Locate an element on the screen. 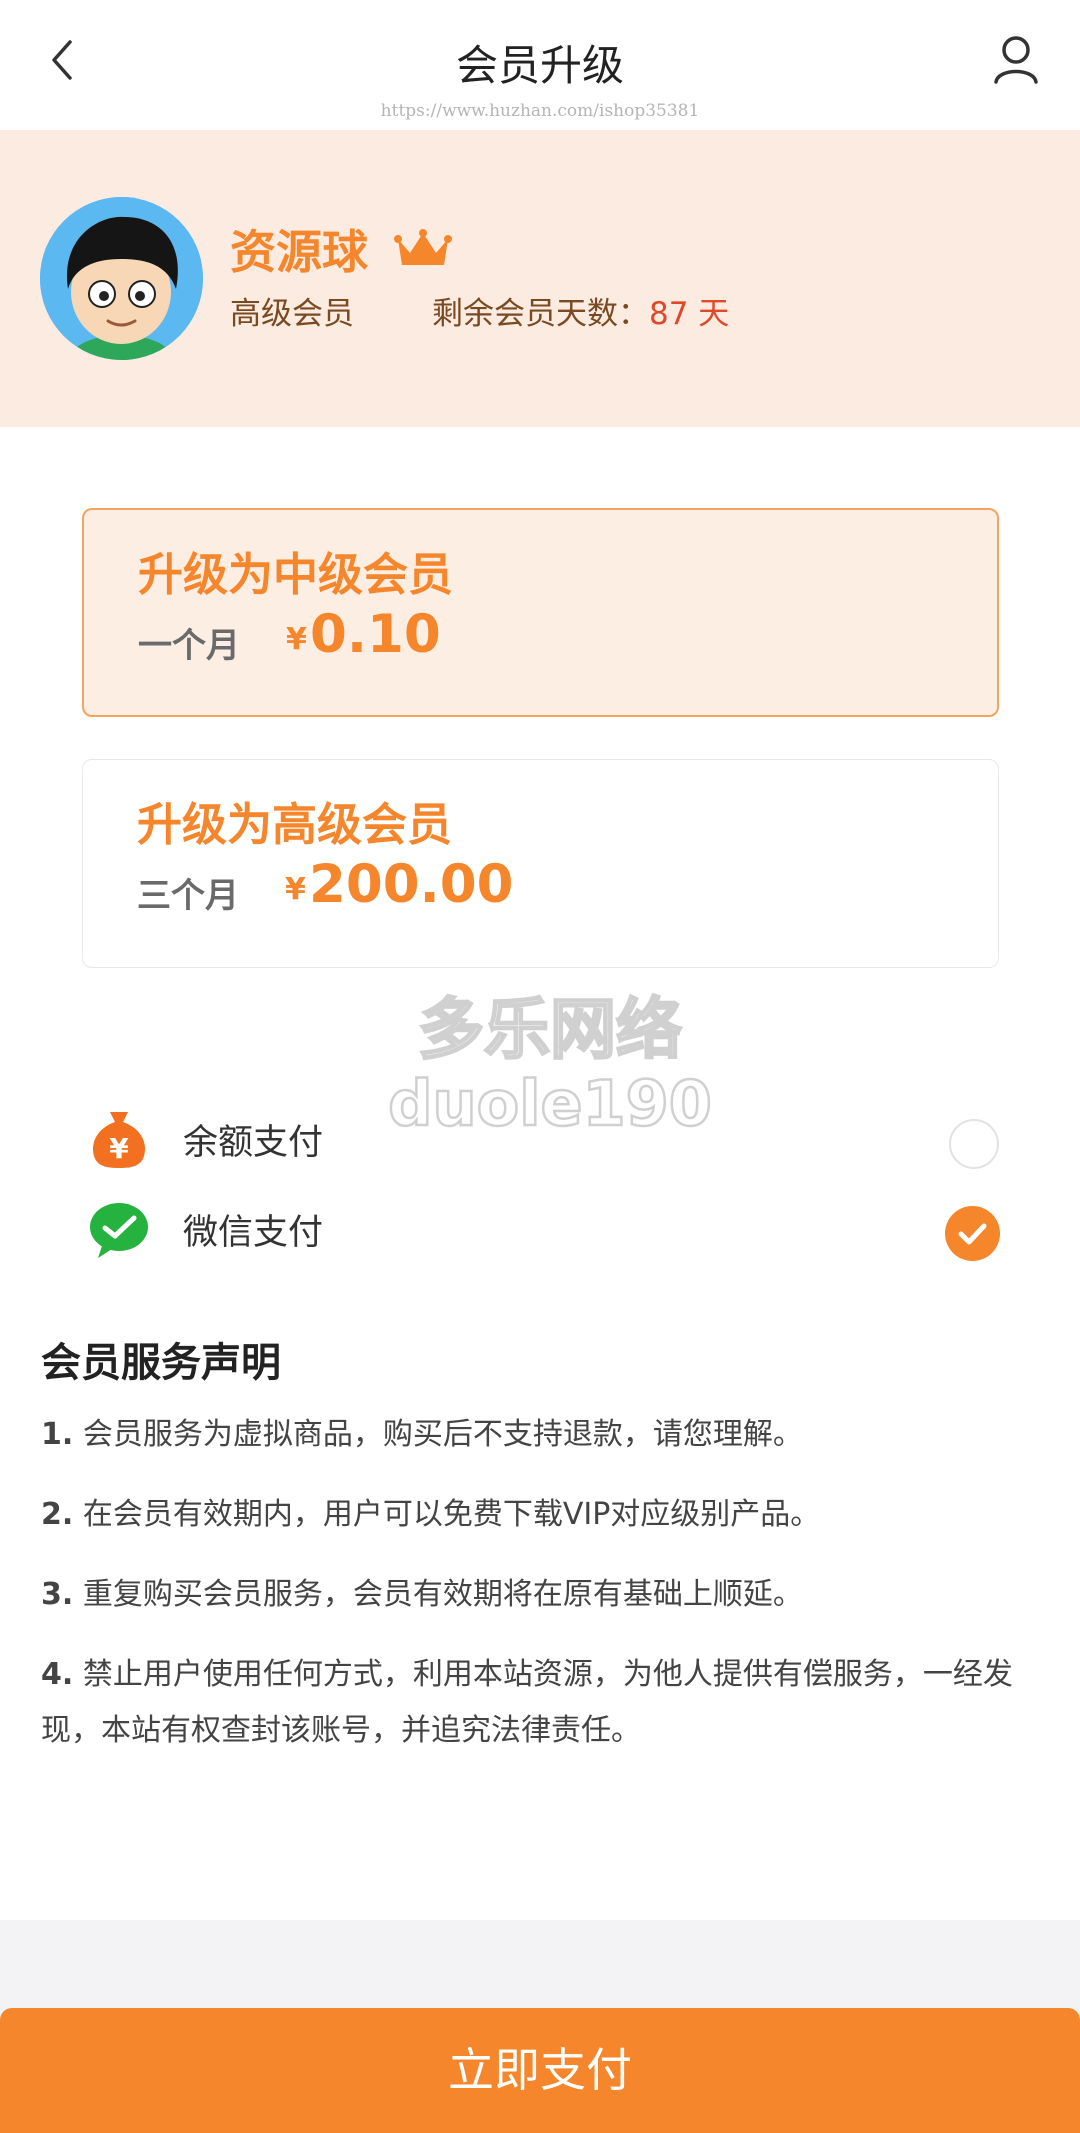 The width and height of the screenshot is (1080, 2133). profile-card: 资源球 高级会员 剩余会员天数：87 天 is located at coordinates (540, 278).